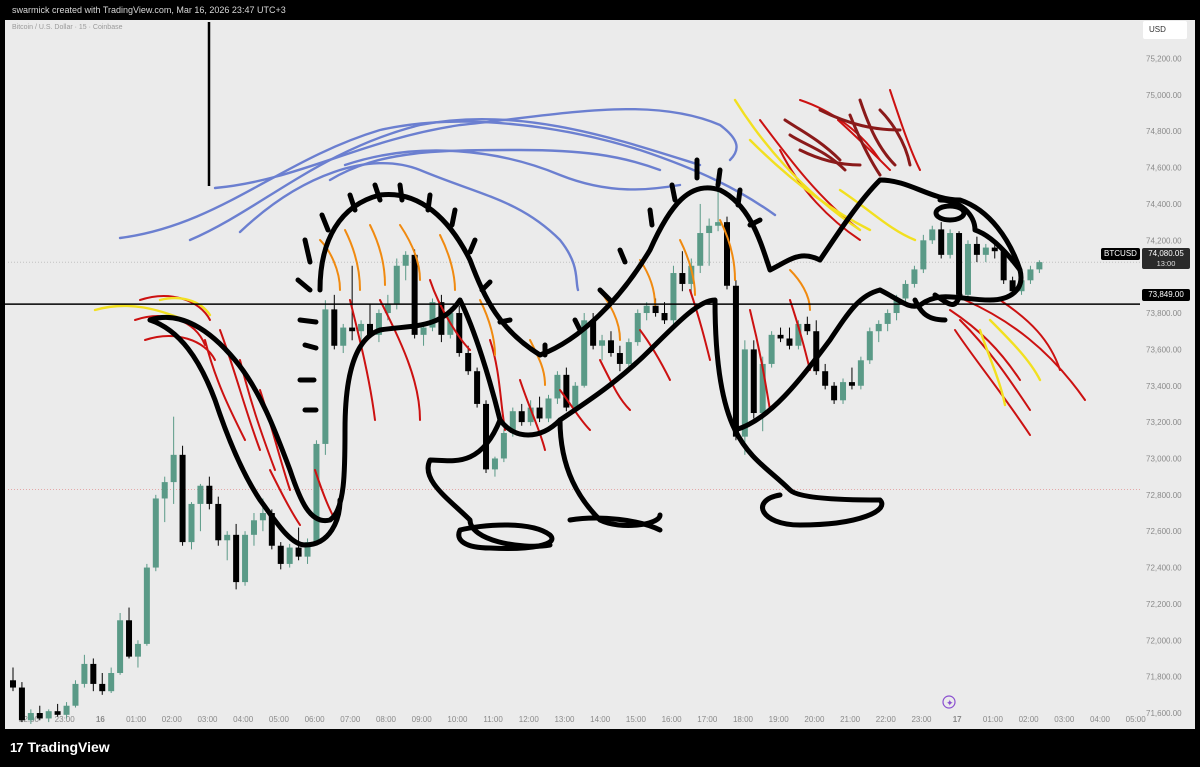 This screenshot has width=1200, height=767. What do you see at coordinates (1164, 349) in the screenshot?
I see `y-tick-label: 73,600.00` at bounding box center [1164, 349].